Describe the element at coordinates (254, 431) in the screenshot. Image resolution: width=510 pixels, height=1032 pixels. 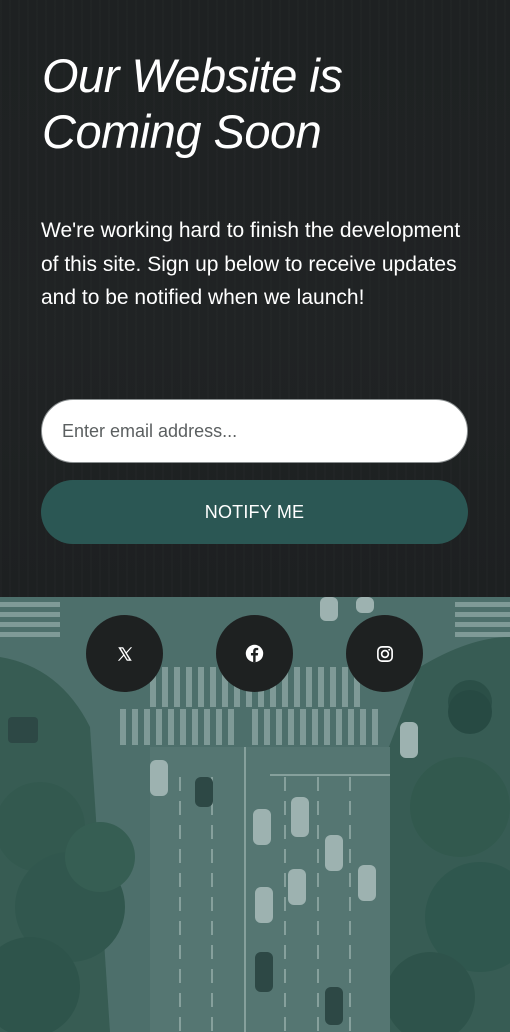
I see `email-field` at that location.